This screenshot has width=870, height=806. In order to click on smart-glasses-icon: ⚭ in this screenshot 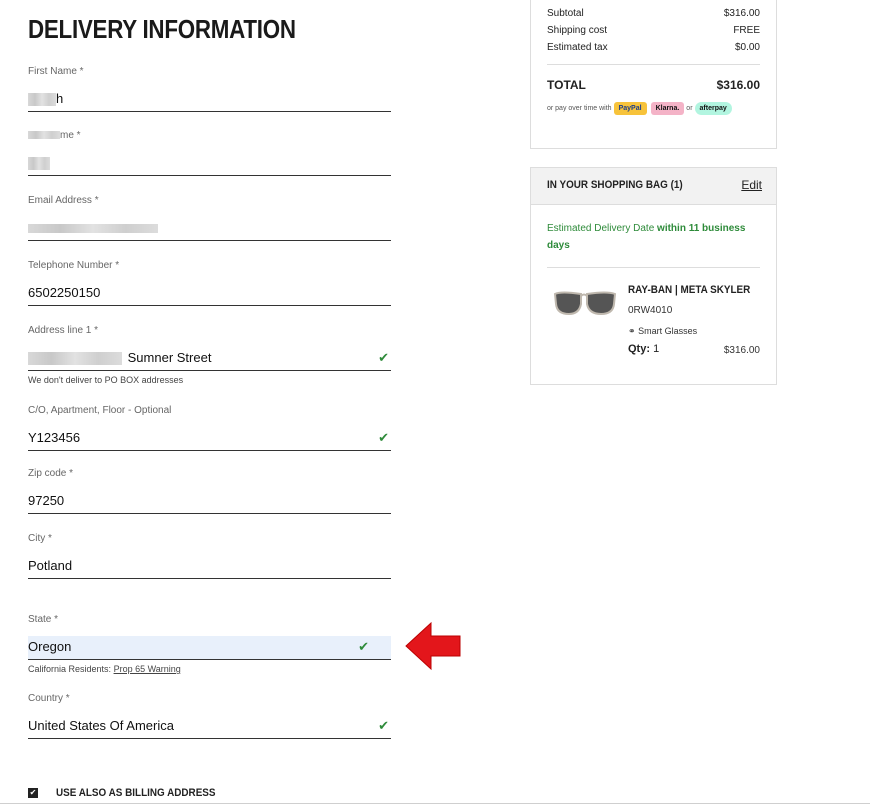, I will do `click(632, 331)`.